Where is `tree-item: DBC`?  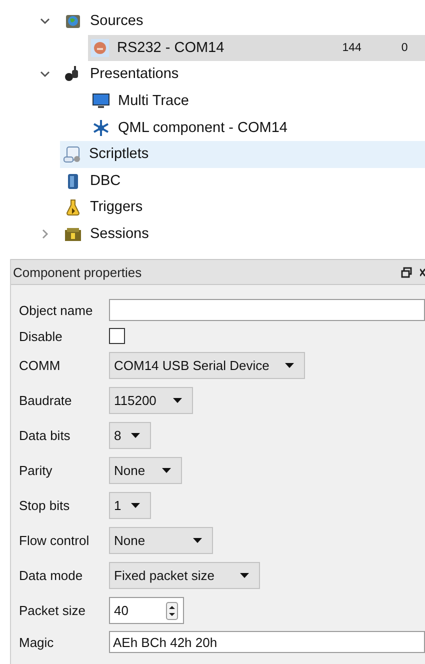
tree-item: DBC is located at coordinates (212, 181).